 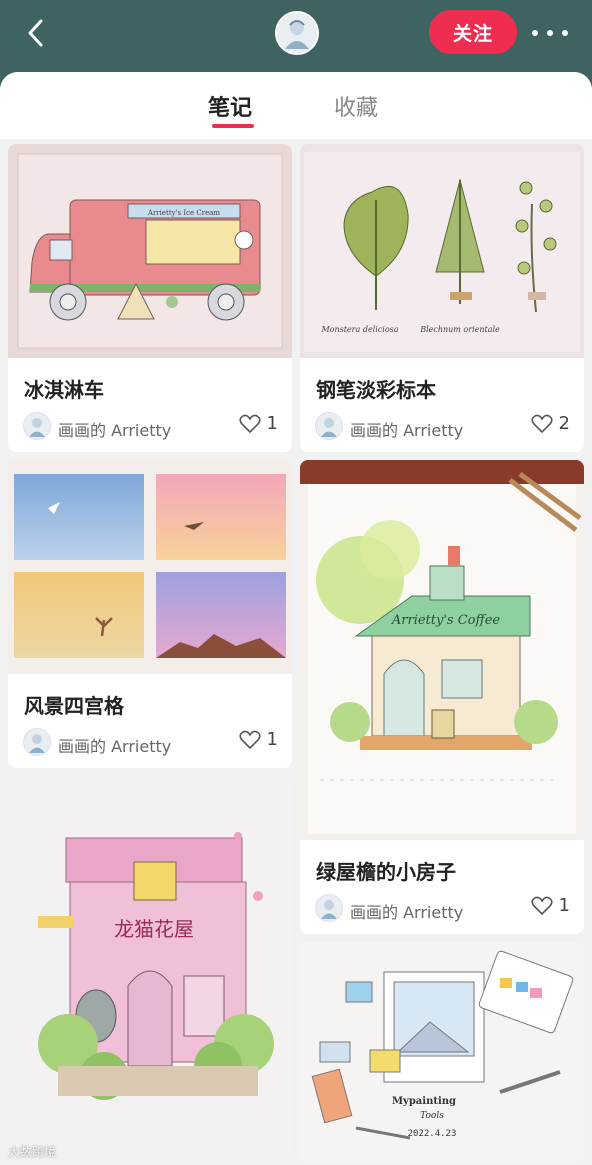 What do you see at coordinates (442, 380) in the screenshot?
I see `note-title: 钢笔淡彩标本` at bounding box center [442, 380].